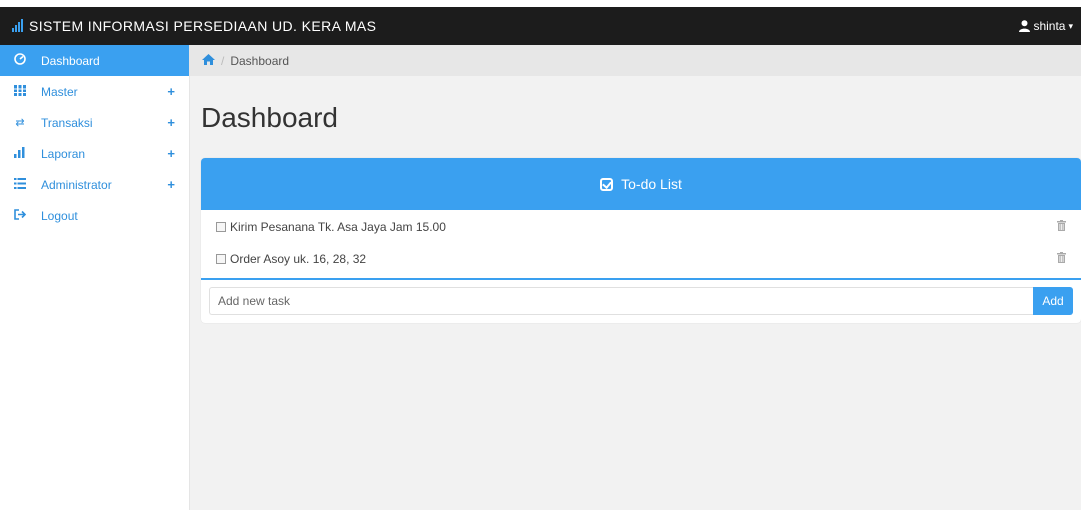  I want to click on brand: SISTEM INFORMASI PERSEDIAAN UD. KERA MAS, so click(194, 26).